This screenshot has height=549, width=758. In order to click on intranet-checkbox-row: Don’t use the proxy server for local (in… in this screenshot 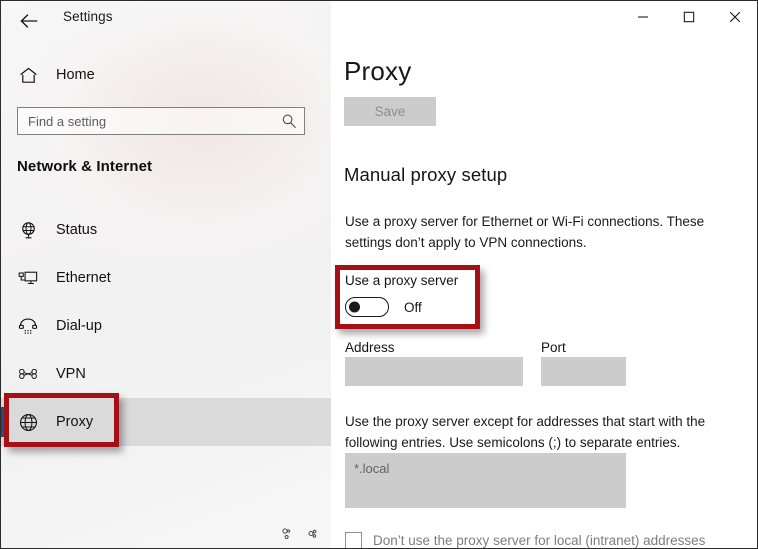, I will do `click(525, 540)`.